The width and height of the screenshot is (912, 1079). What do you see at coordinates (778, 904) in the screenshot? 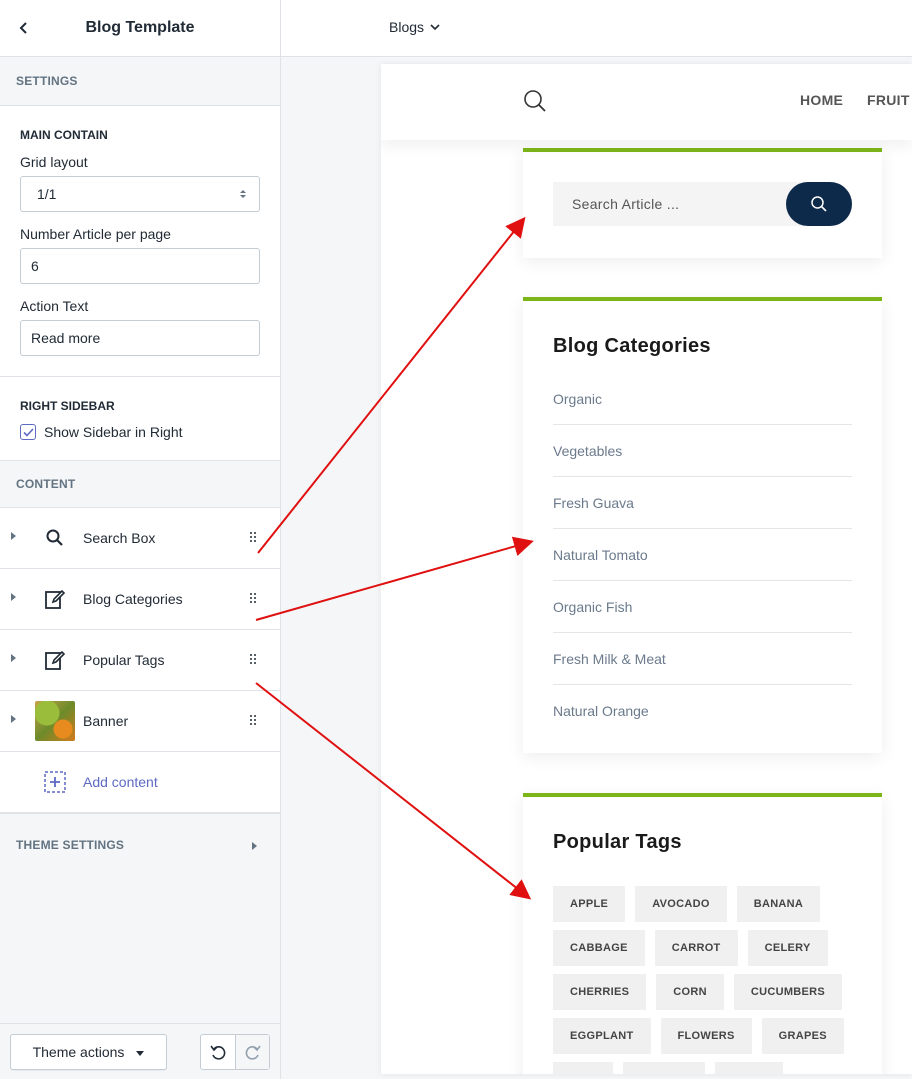
I see `tag-chip: BANANA` at bounding box center [778, 904].